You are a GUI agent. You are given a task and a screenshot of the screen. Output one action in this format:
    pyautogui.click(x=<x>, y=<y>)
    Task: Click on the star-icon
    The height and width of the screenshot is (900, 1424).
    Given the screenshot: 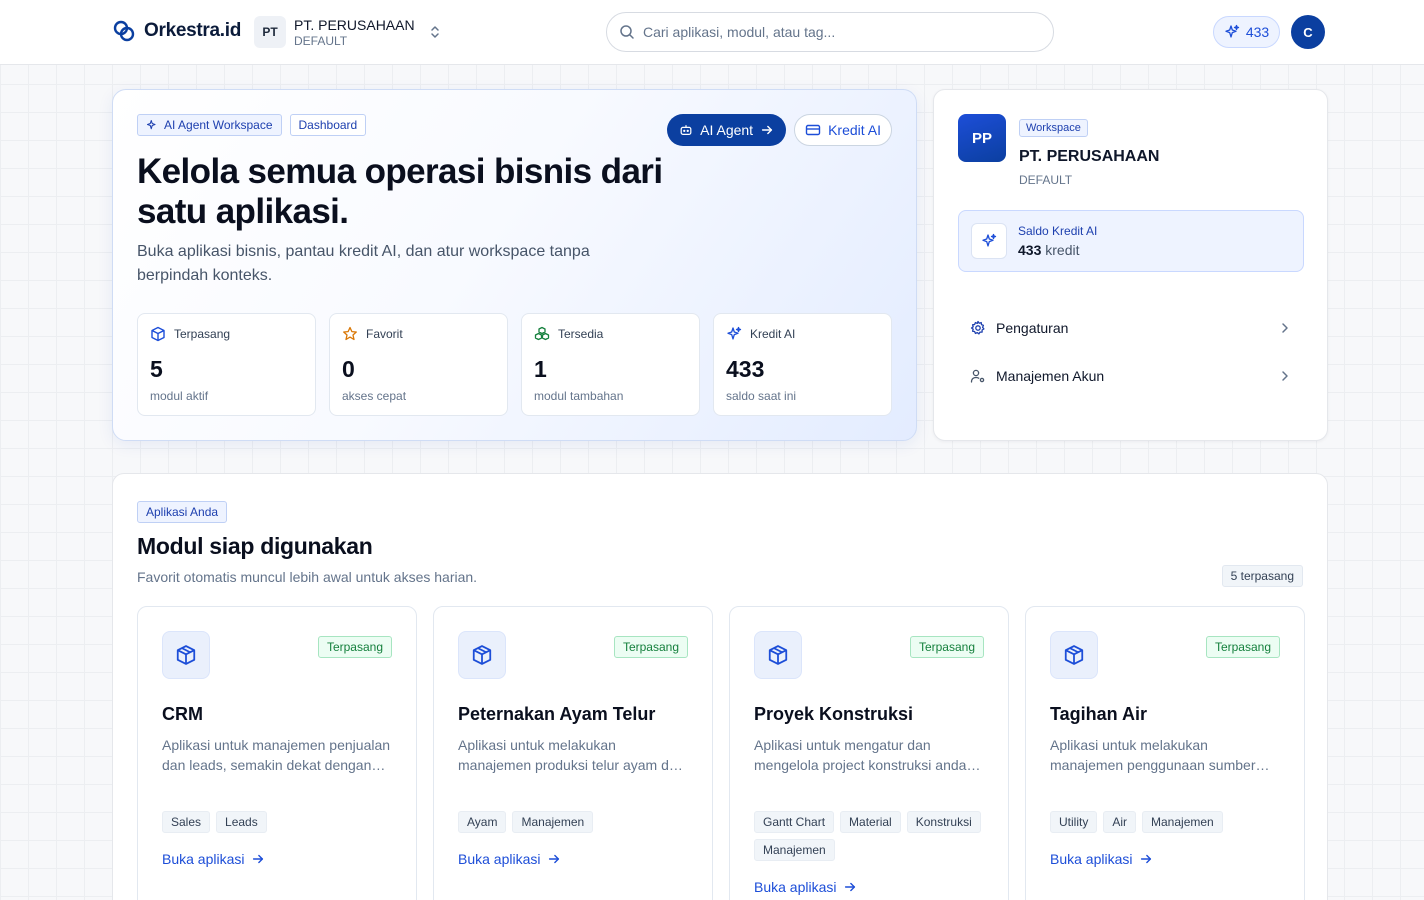 What is the action you would take?
    pyautogui.click(x=350, y=333)
    